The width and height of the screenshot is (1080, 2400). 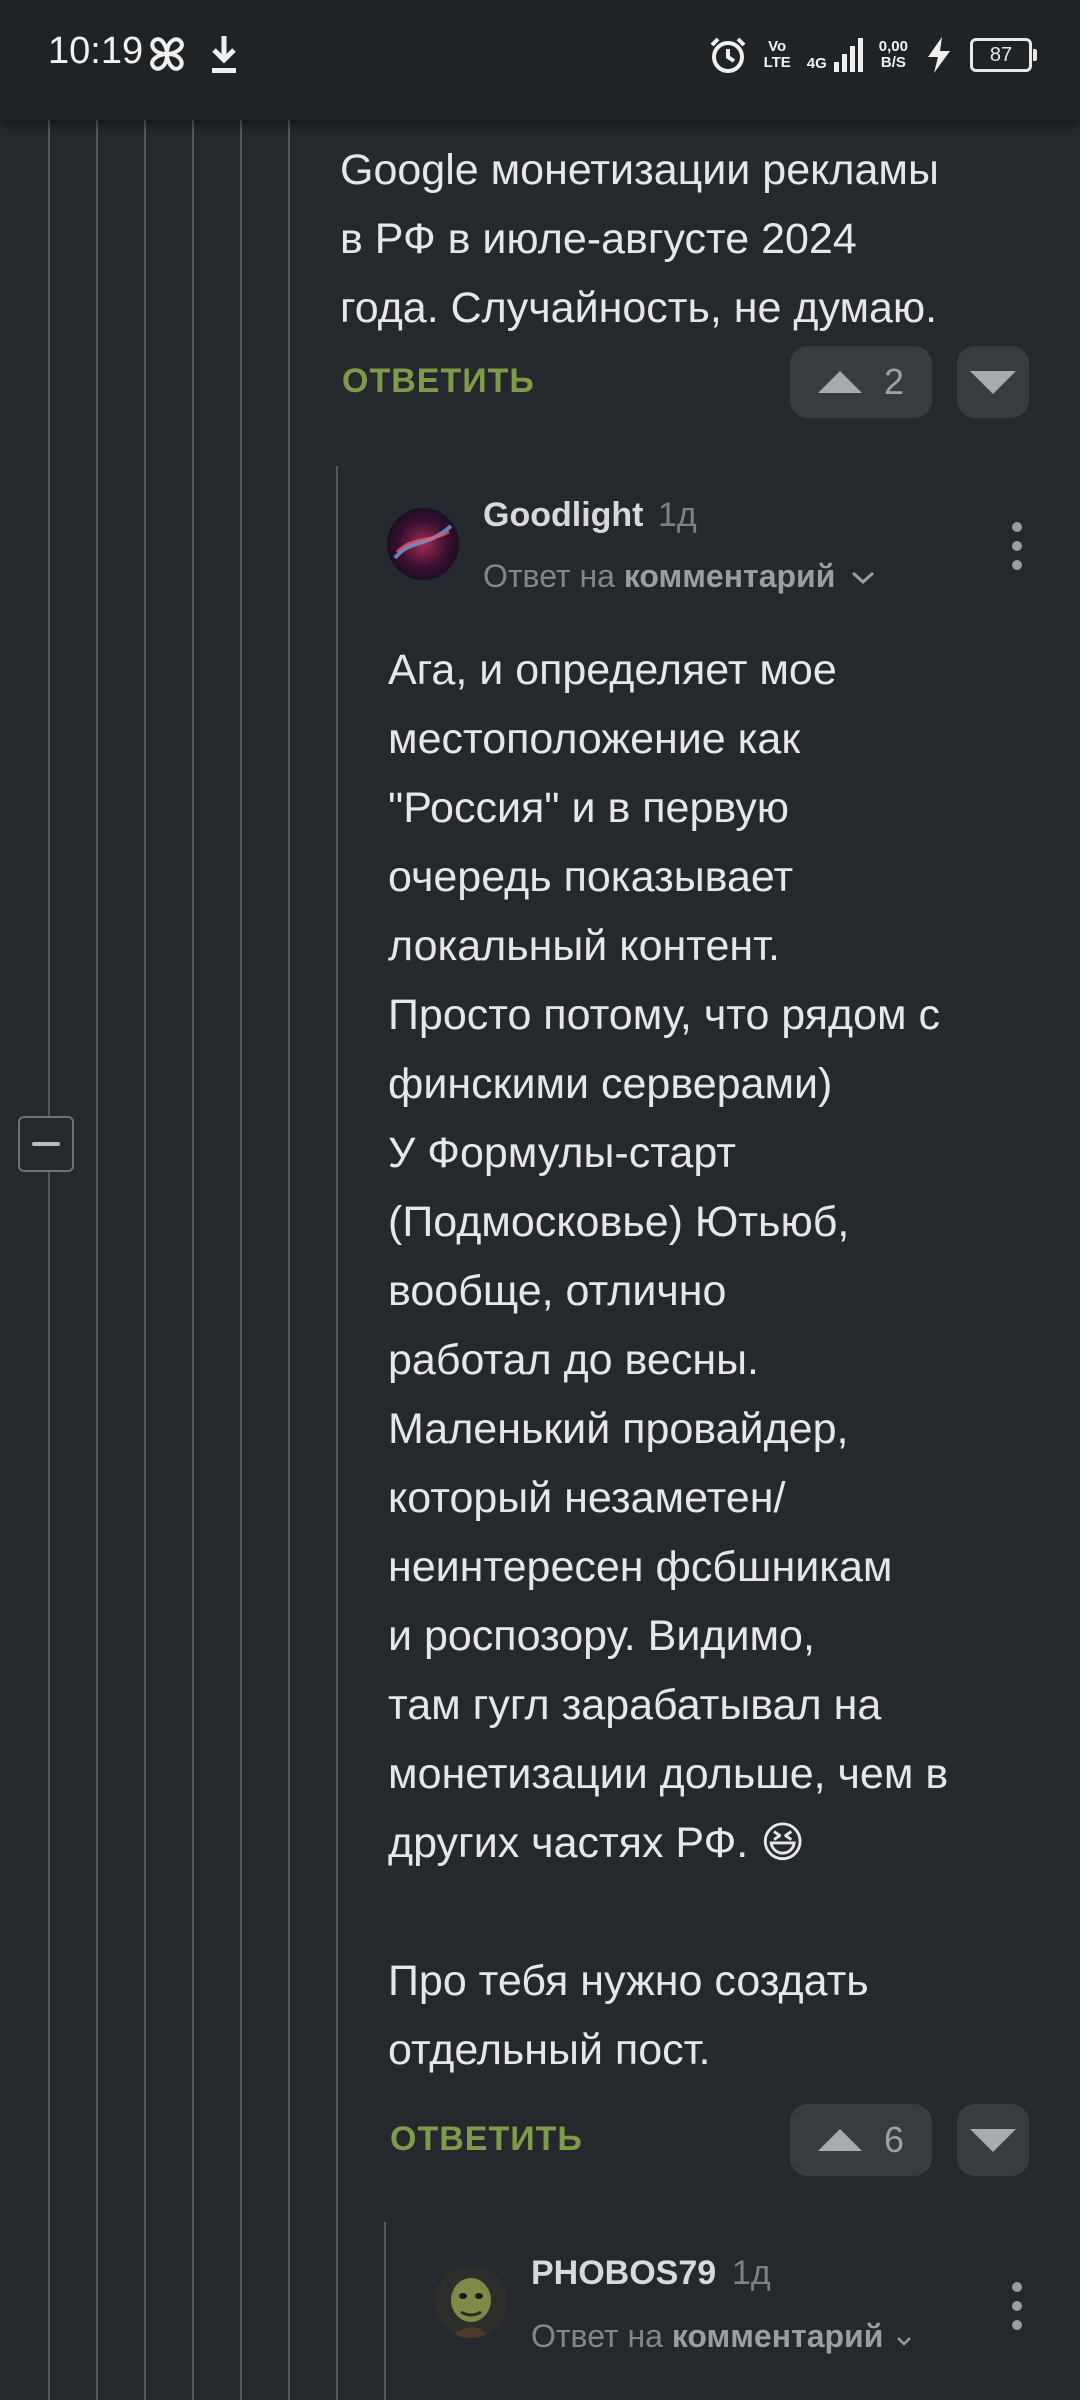 I want to click on status-time: 10:19, so click(x=96, y=51).